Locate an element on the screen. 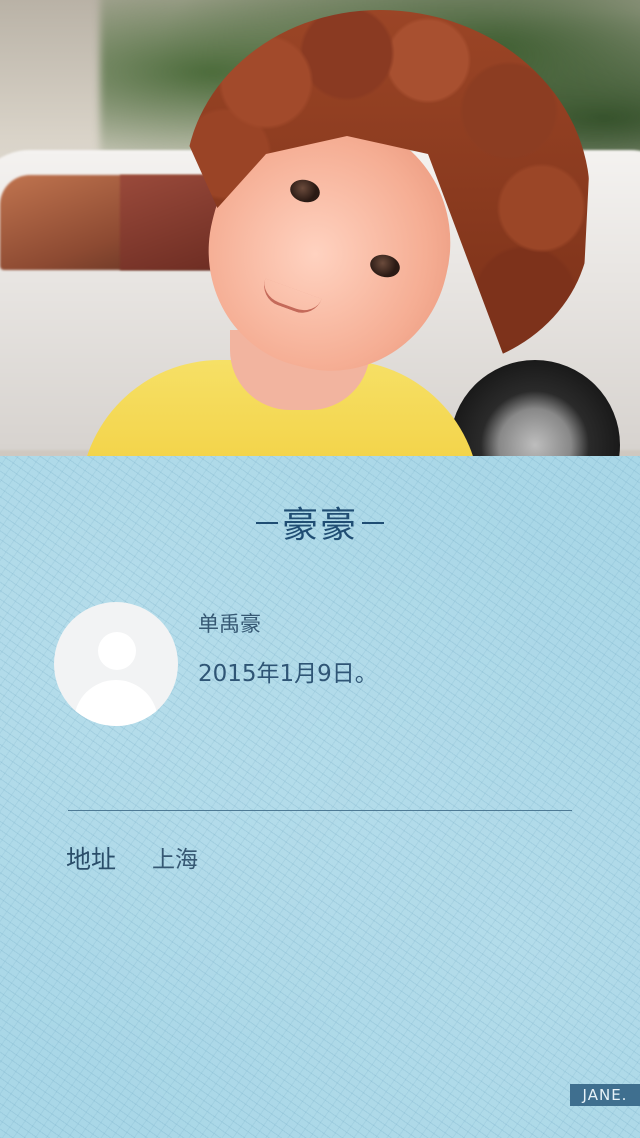 This screenshot has width=640, height=1138. avatar is located at coordinates (116, 664).